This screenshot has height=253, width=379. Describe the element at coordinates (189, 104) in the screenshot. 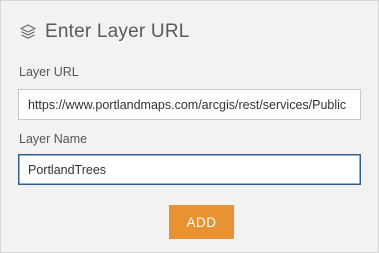

I see `layer-url-input` at that location.